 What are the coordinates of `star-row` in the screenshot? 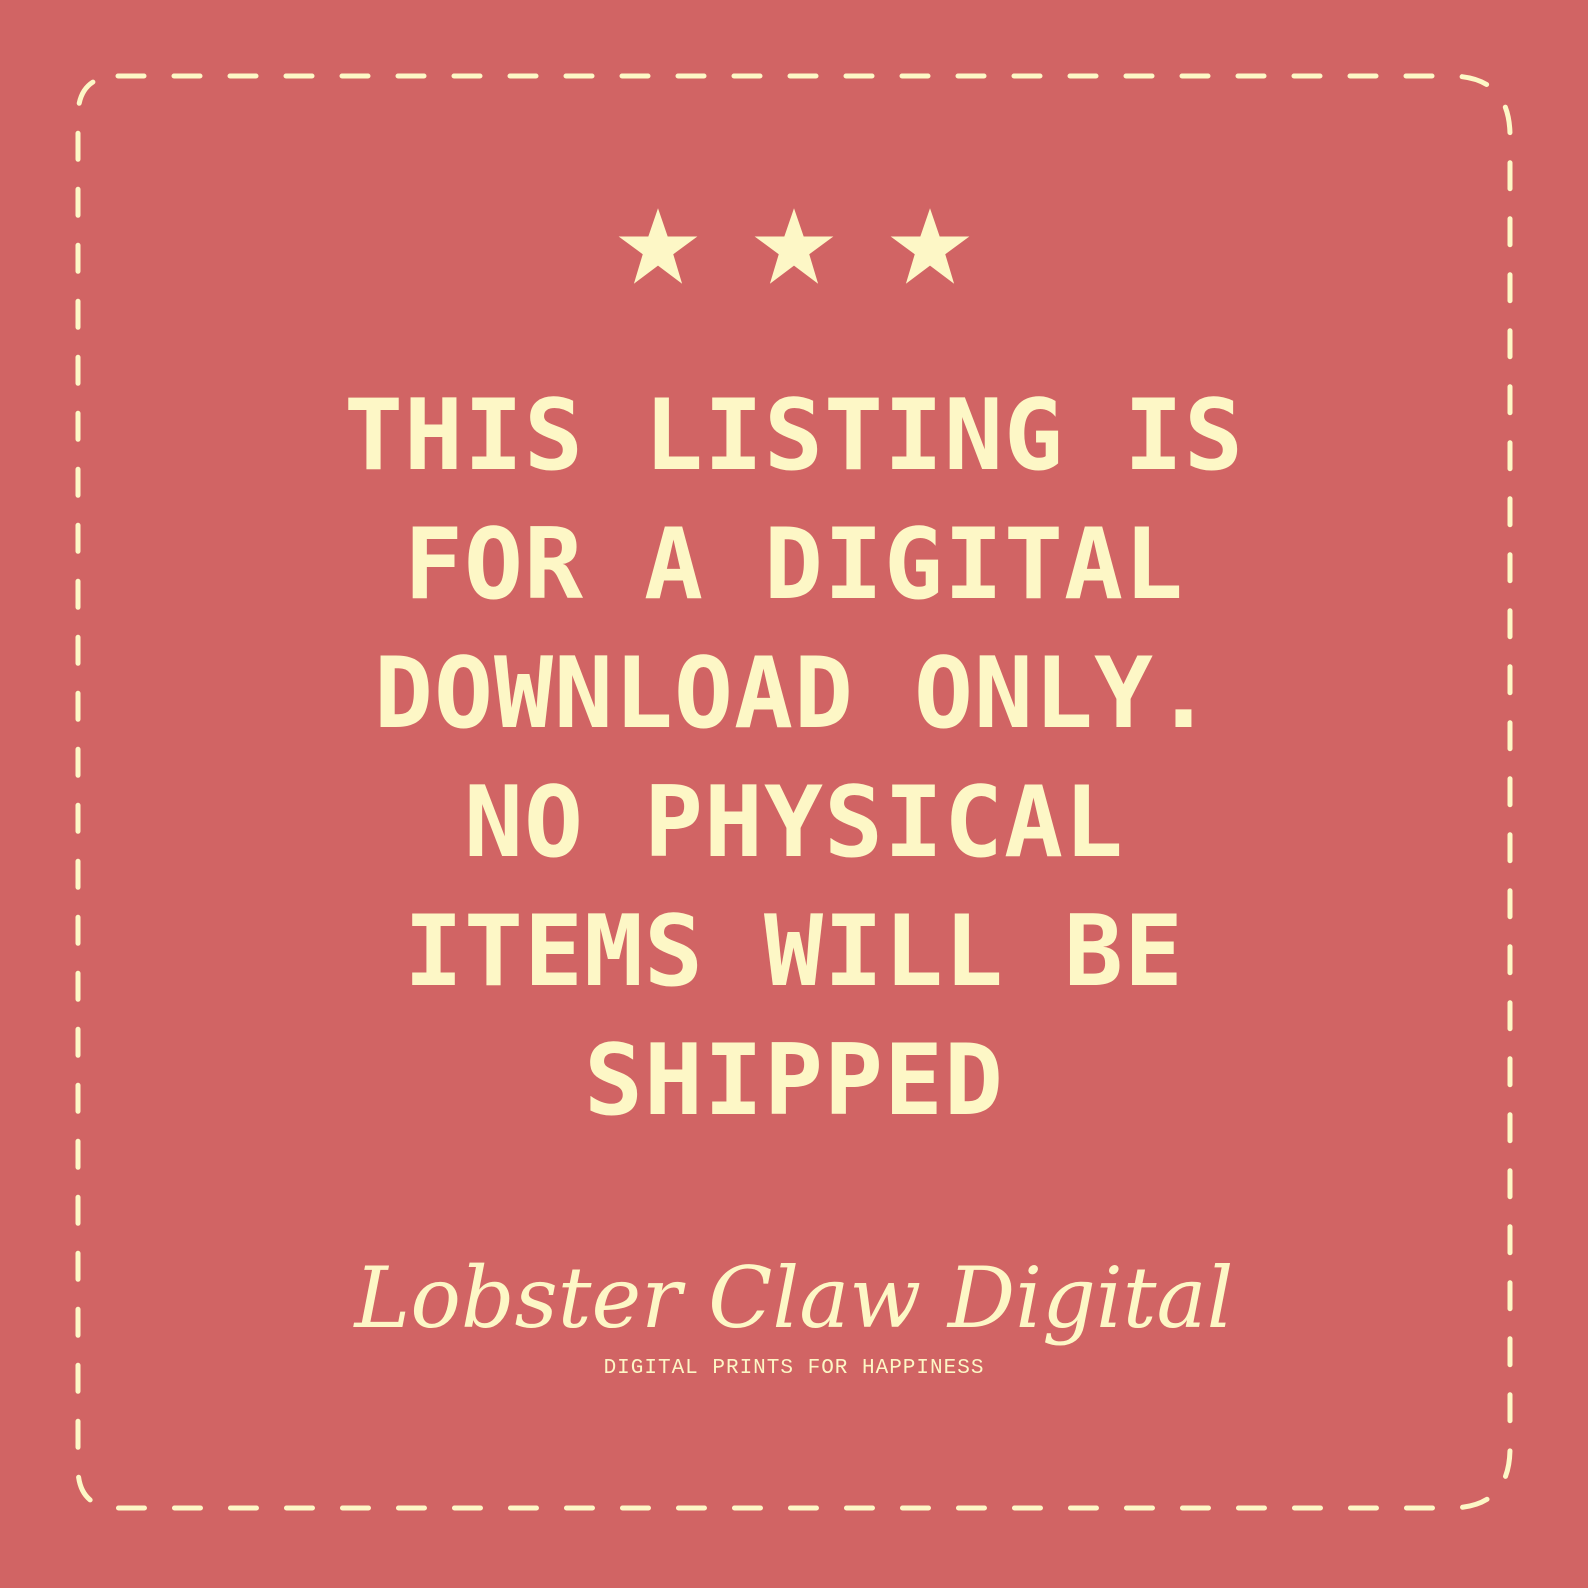 It's located at (794, 256).